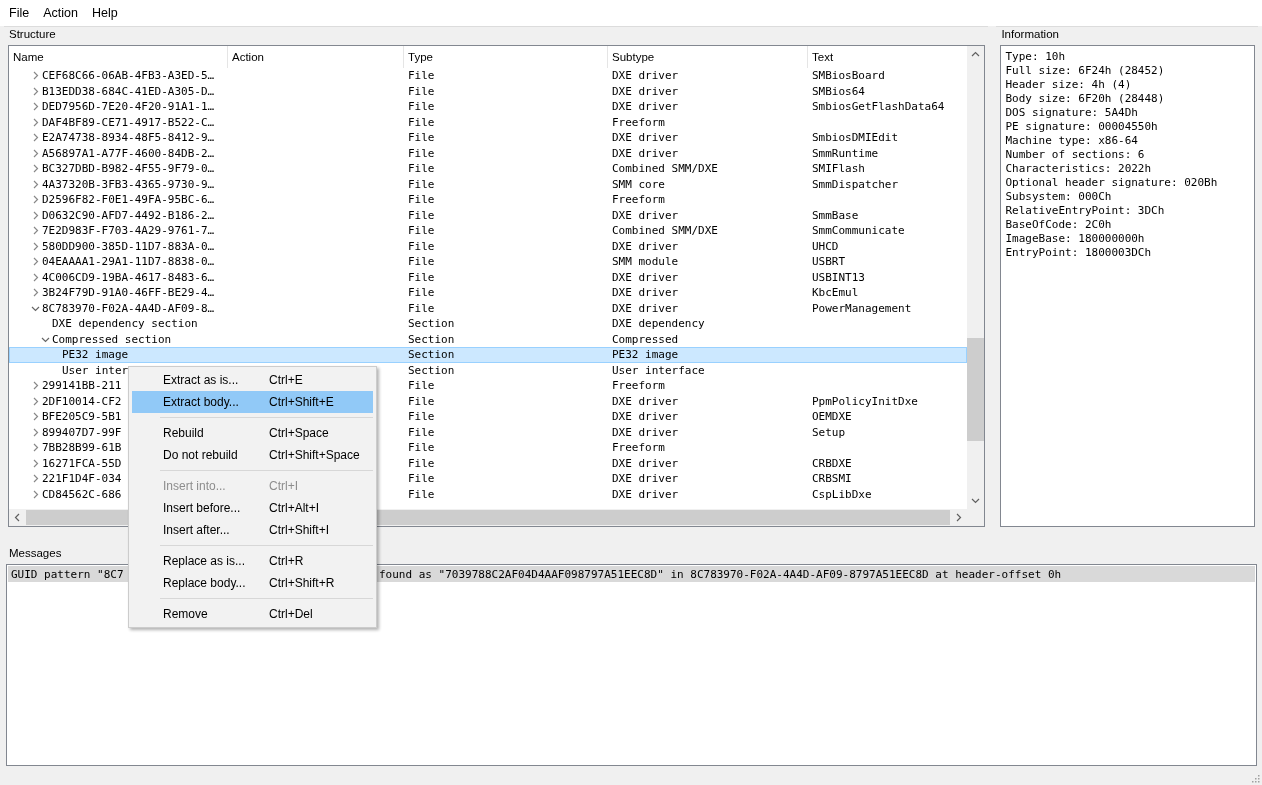 Image resolution: width=1262 pixels, height=785 pixels. What do you see at coordinates (1079, 253) in the screenshot?
I see `info-line: EntryPoint: 1800003DCh` at bounding box center [1079, 253].